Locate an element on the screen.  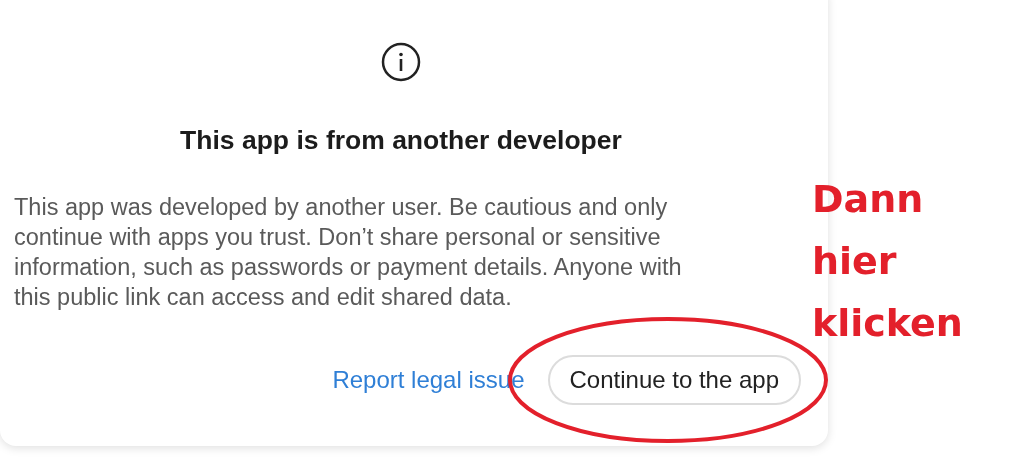
dialog-title: This app is from another developer is located at coordinates (401, 140).